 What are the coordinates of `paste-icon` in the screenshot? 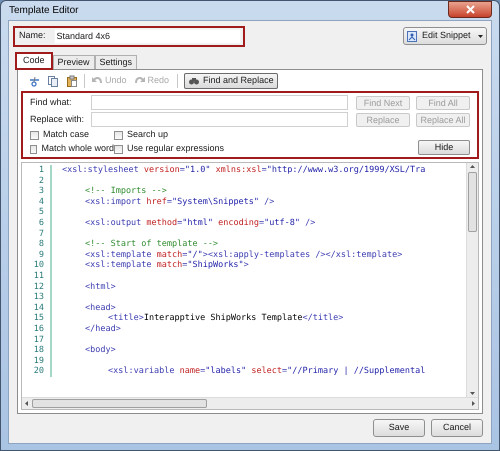 It's located at (72, 81).